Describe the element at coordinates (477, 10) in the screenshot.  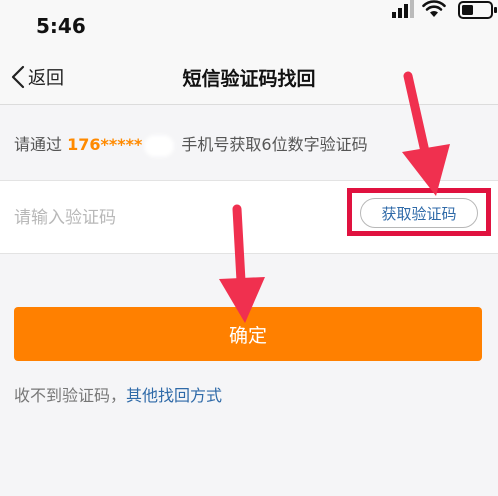
I see `battery-icon` at that location.